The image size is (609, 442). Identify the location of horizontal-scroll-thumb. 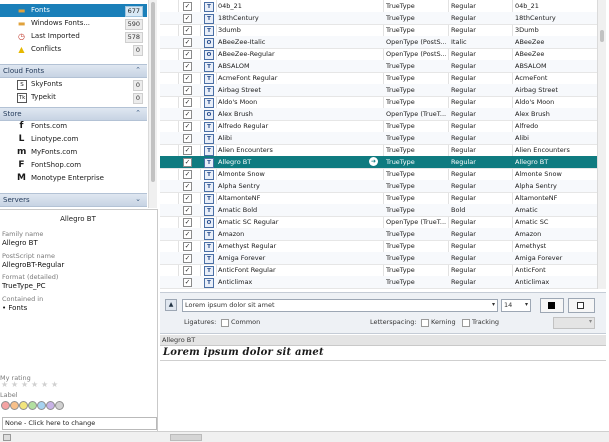
(186, 437).